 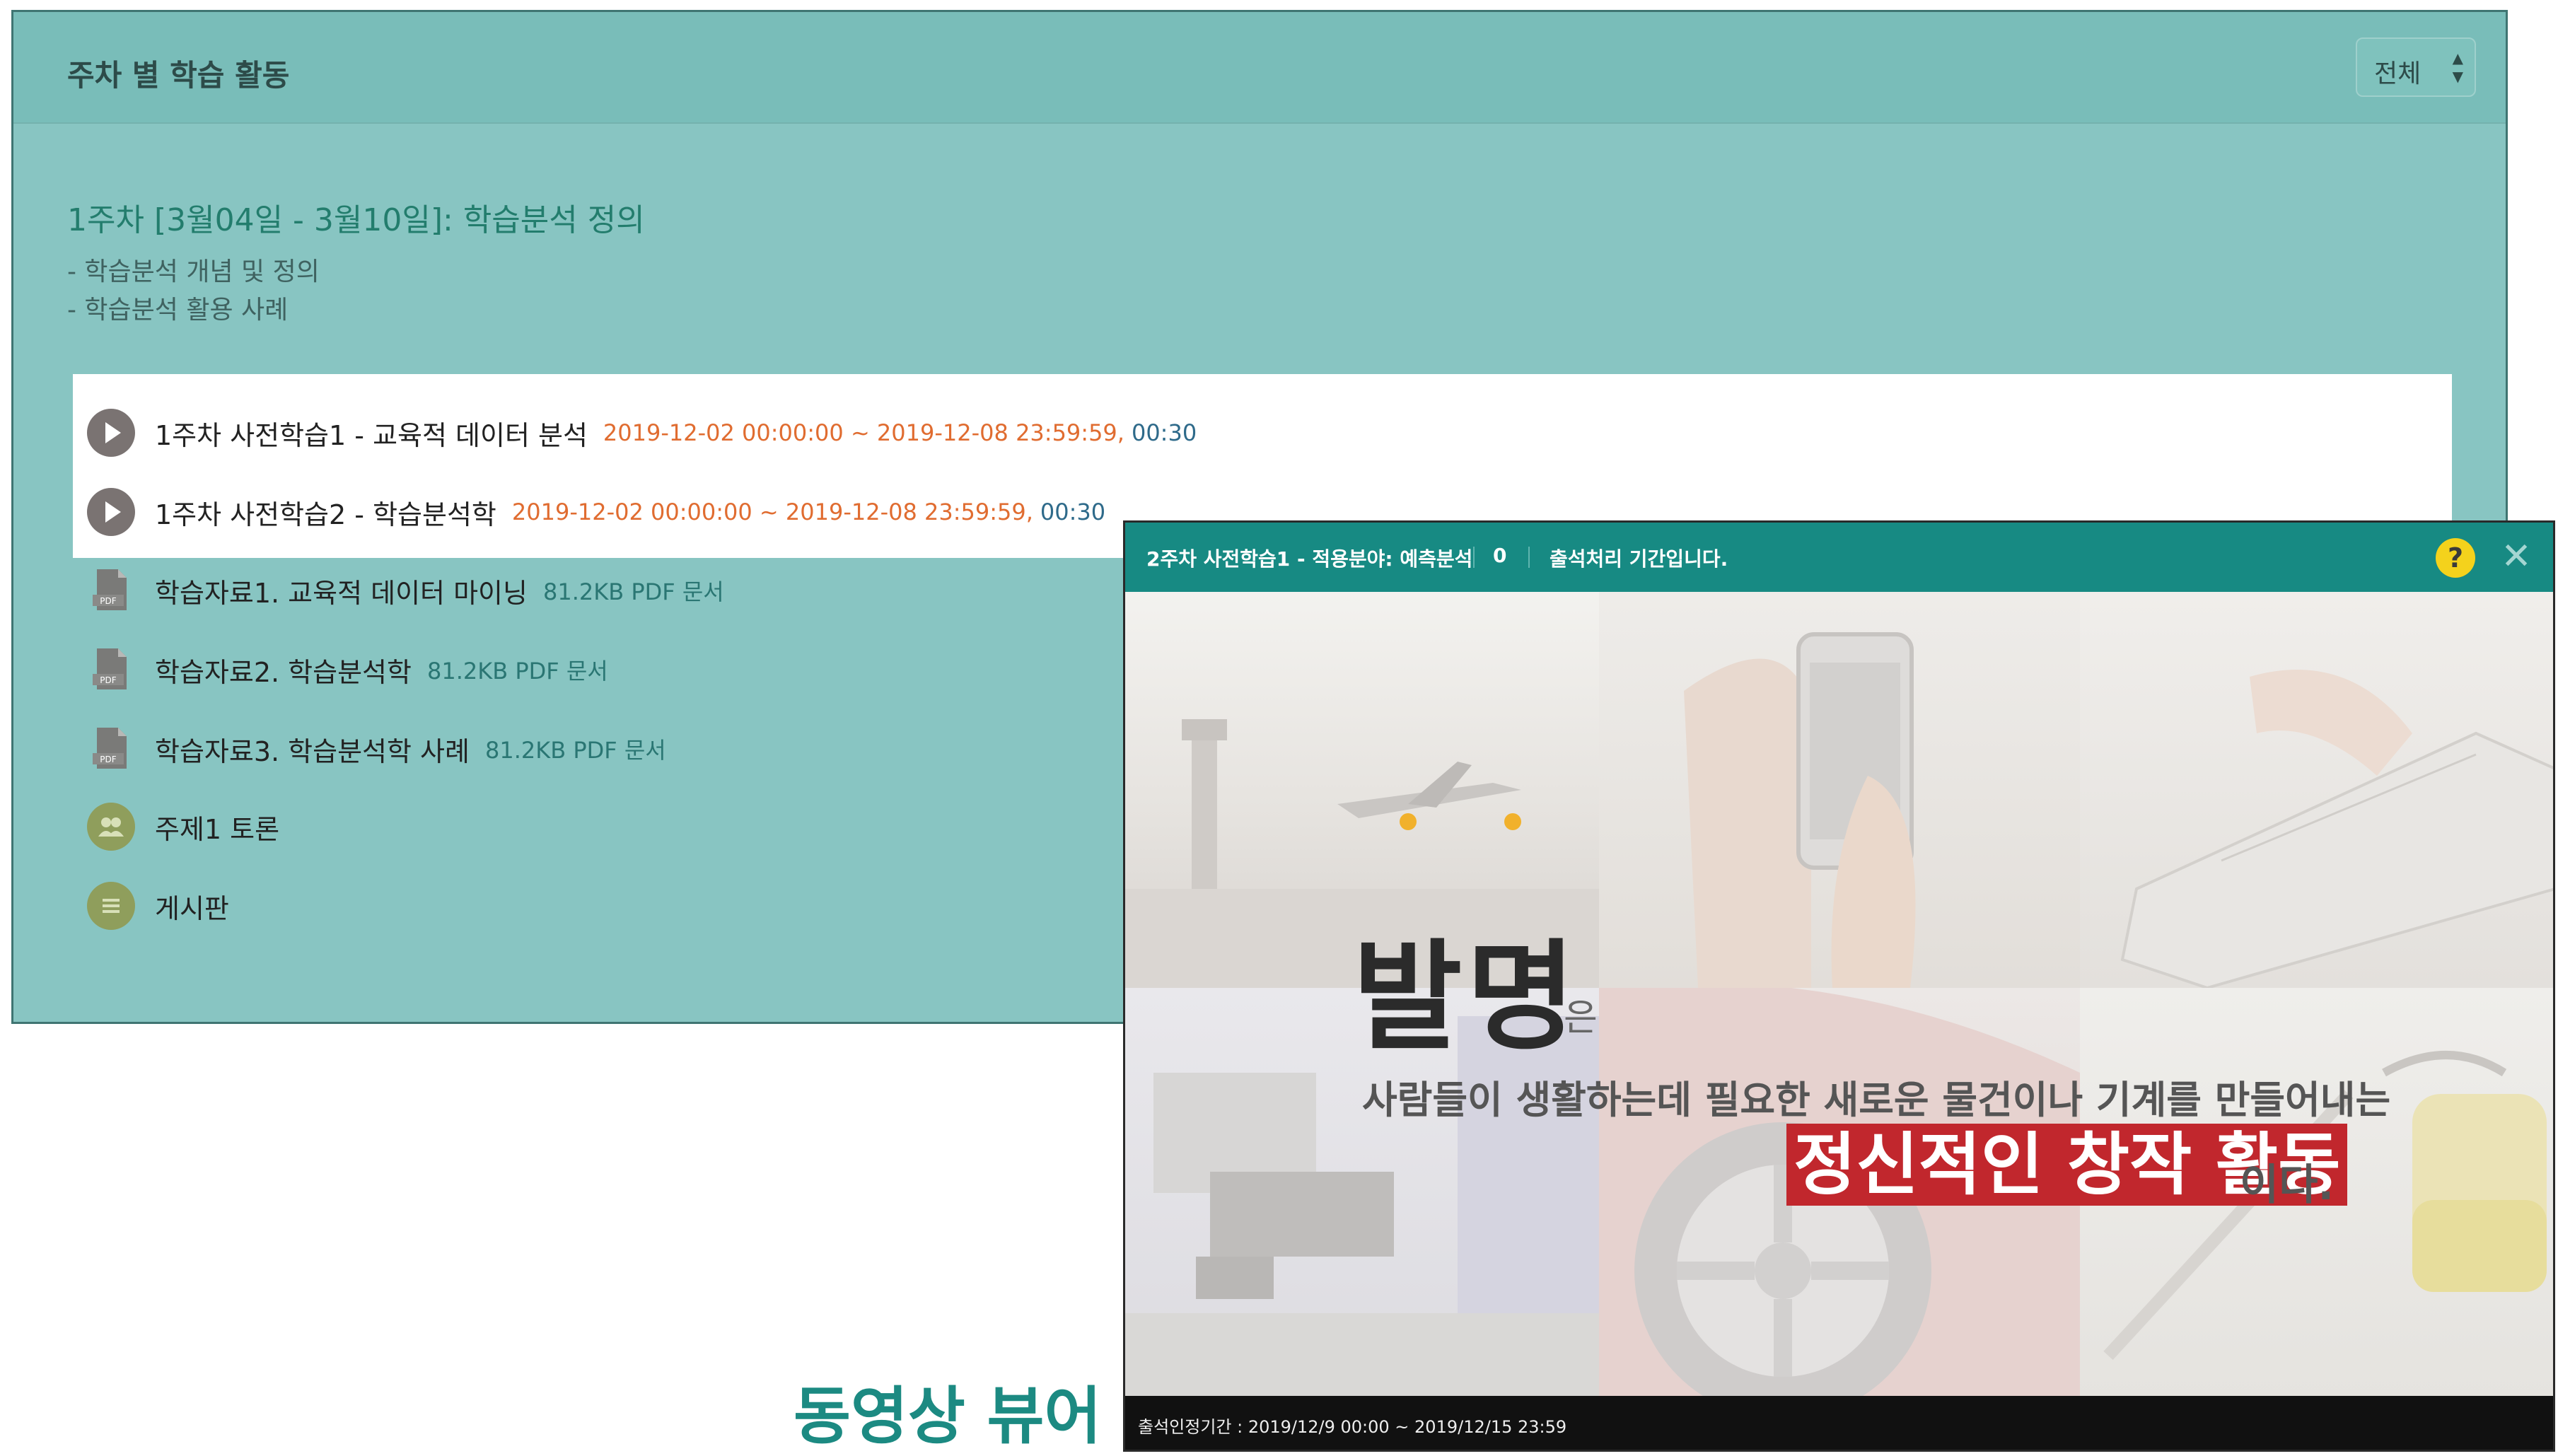 What do you see at coordinates (1500, 556) in the screenshot?
I see `viewer-count: 0` at bounding box center [1500, 556].